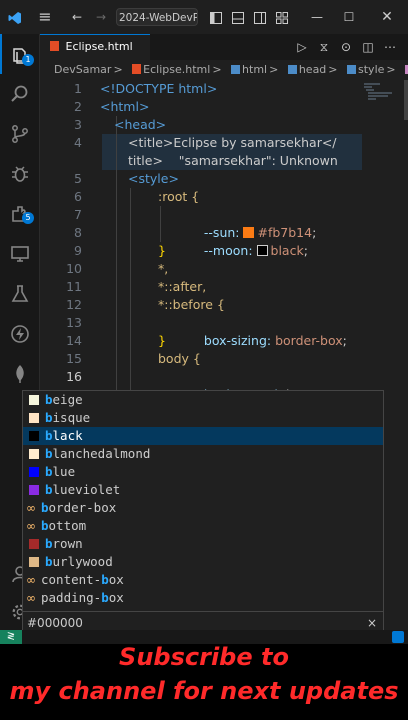 The height and width of the screenshot is (720, 408). I want to click on code-line: :root {, so click(179, 196).